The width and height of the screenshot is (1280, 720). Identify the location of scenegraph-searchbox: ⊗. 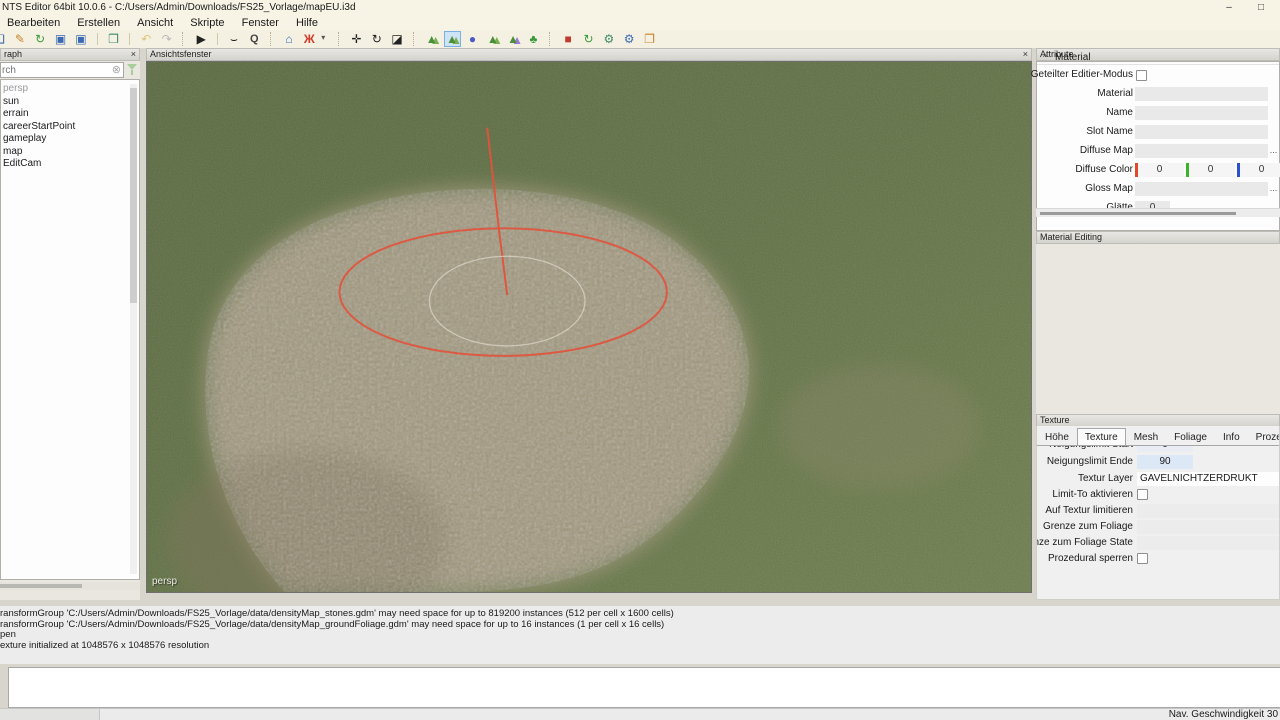
(62, 70).